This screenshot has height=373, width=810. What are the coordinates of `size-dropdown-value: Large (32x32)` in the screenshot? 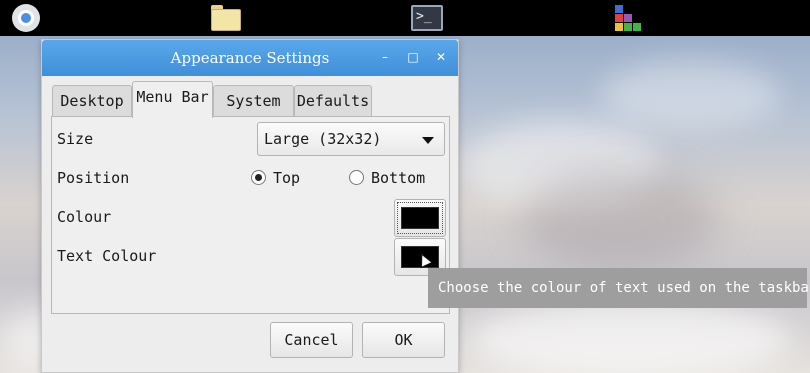 It's located at (323, 139).